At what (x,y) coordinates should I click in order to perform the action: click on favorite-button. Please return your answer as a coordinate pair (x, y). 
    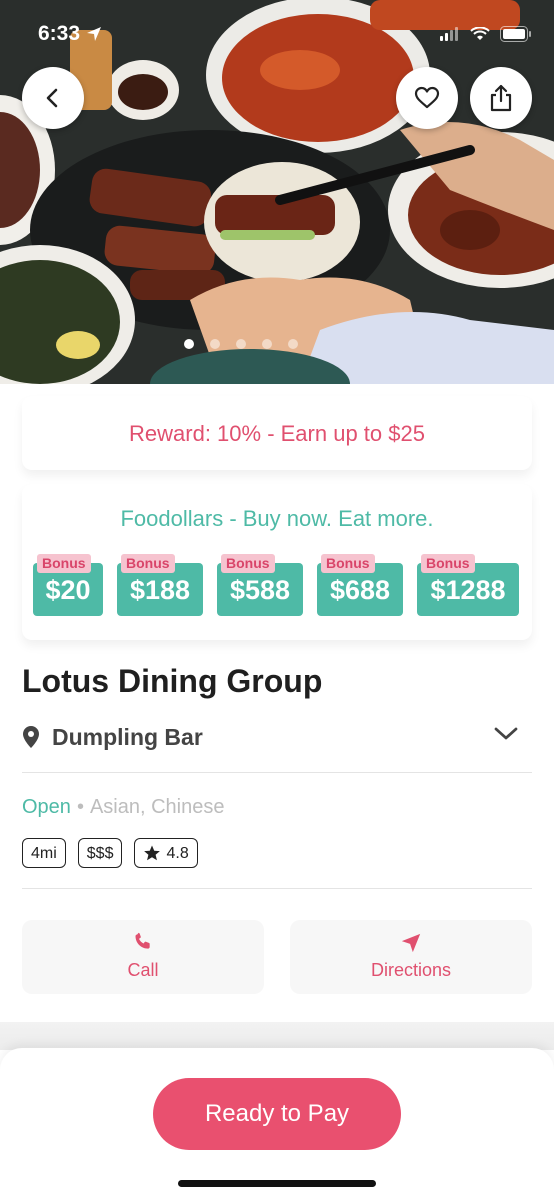
    Looking at the image, I should click on (427, 98).